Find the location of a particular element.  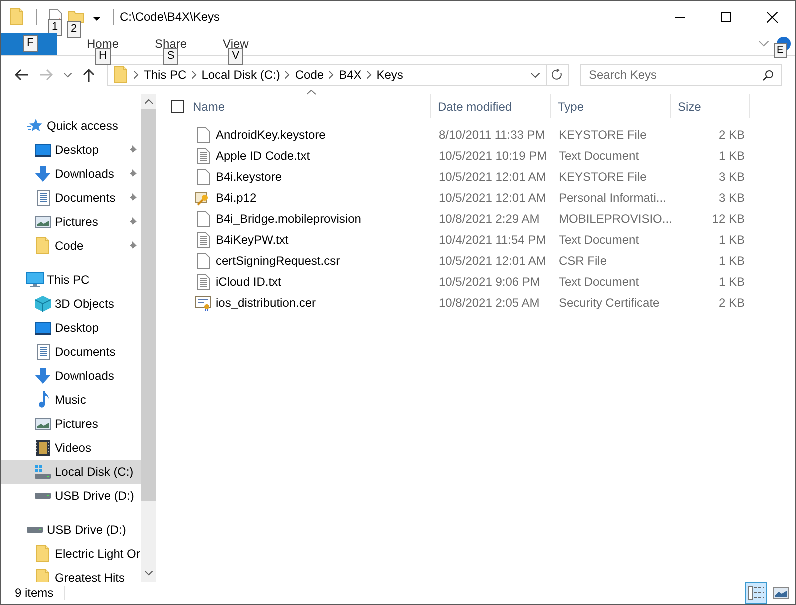

window-title: C:\Code\B4X\Keys is located at coordinates (170, 17).